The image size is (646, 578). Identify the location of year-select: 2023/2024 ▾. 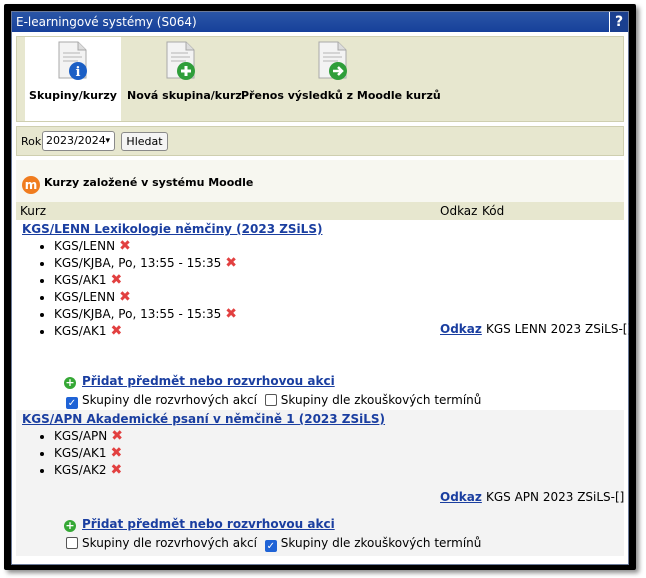
(78, 141).